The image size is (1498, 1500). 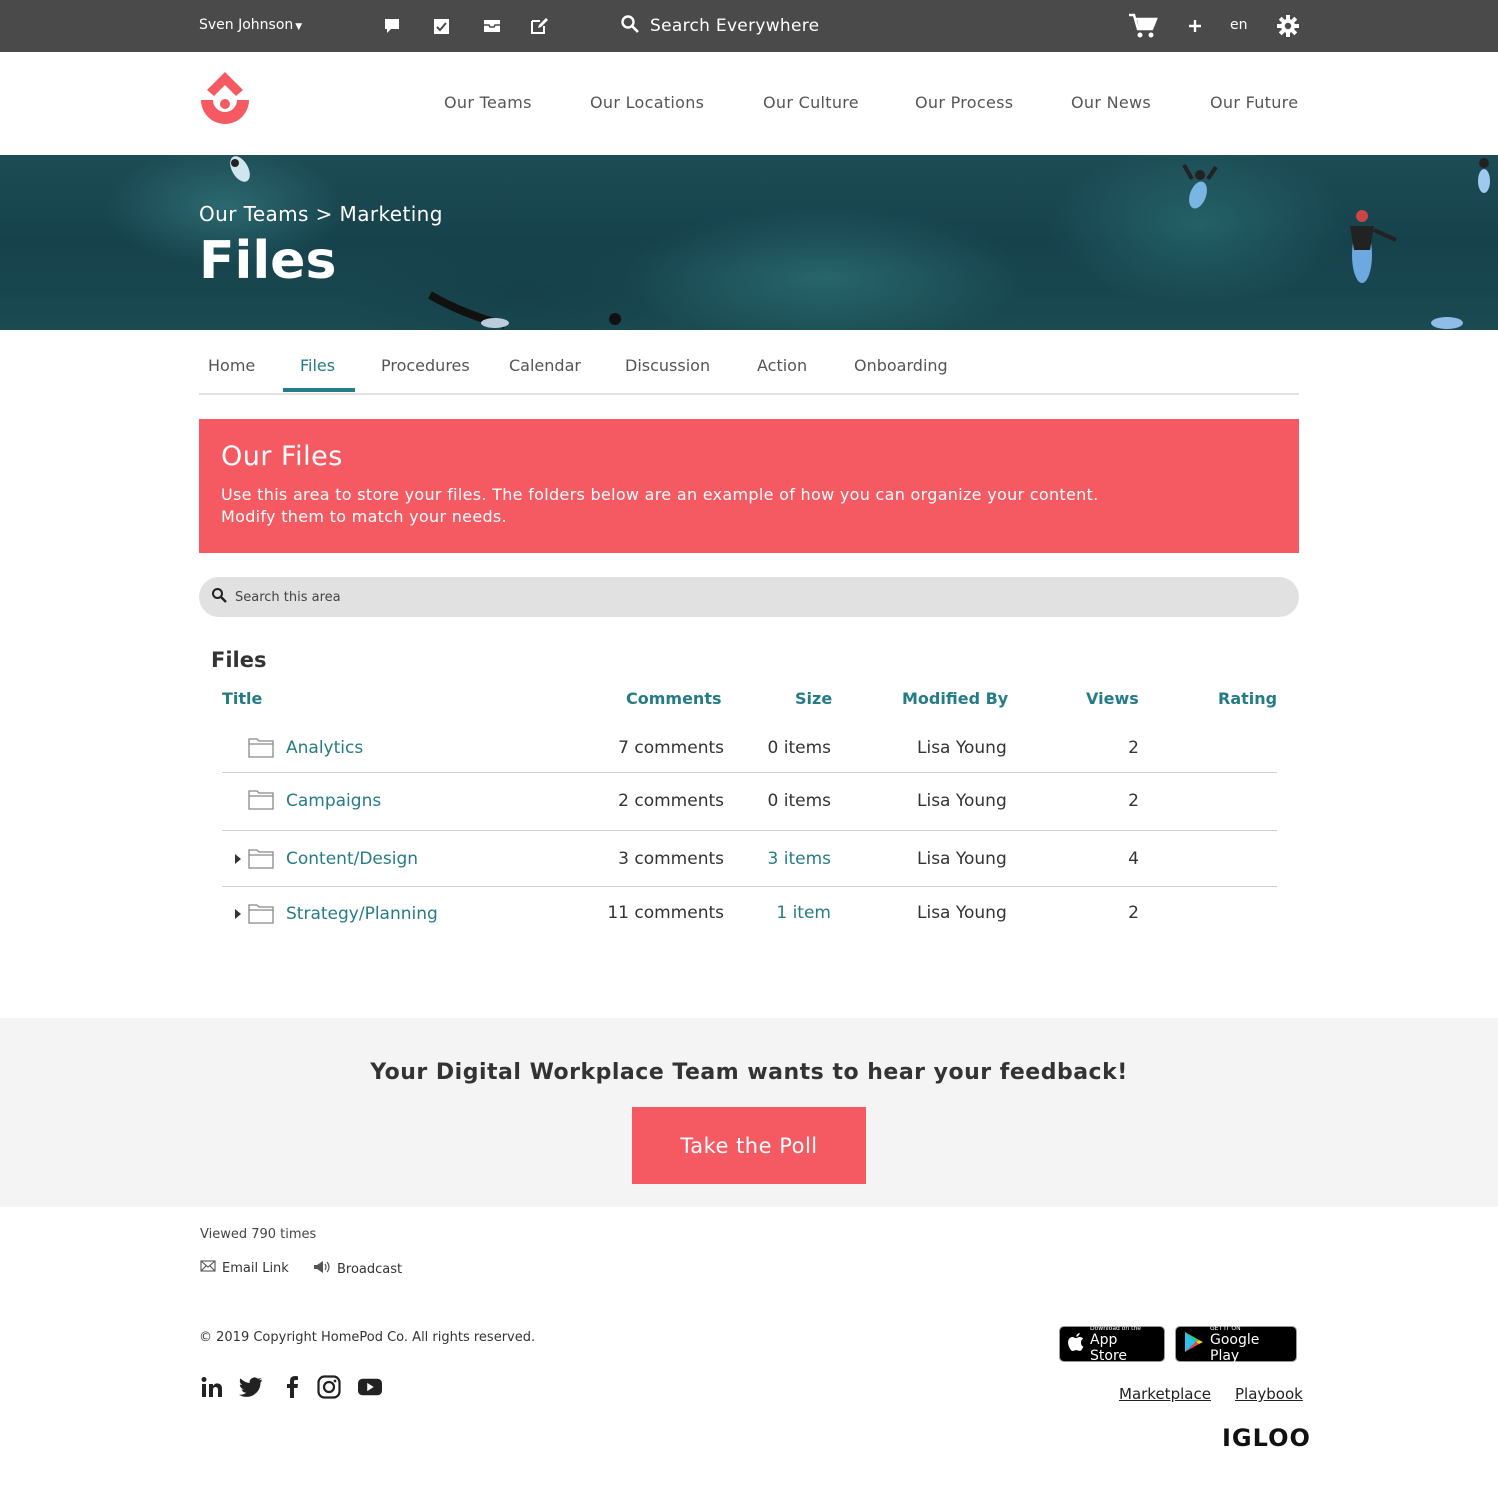 I want to click on tab-home: Home, so click(x=231, y=365).